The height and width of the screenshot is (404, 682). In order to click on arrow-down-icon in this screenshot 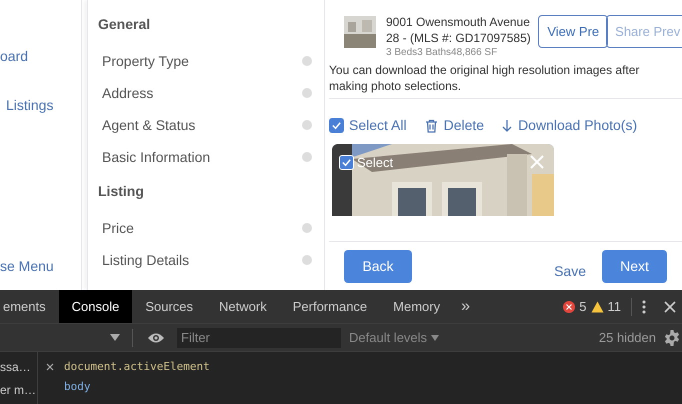, I will do `click(507, 125)`.